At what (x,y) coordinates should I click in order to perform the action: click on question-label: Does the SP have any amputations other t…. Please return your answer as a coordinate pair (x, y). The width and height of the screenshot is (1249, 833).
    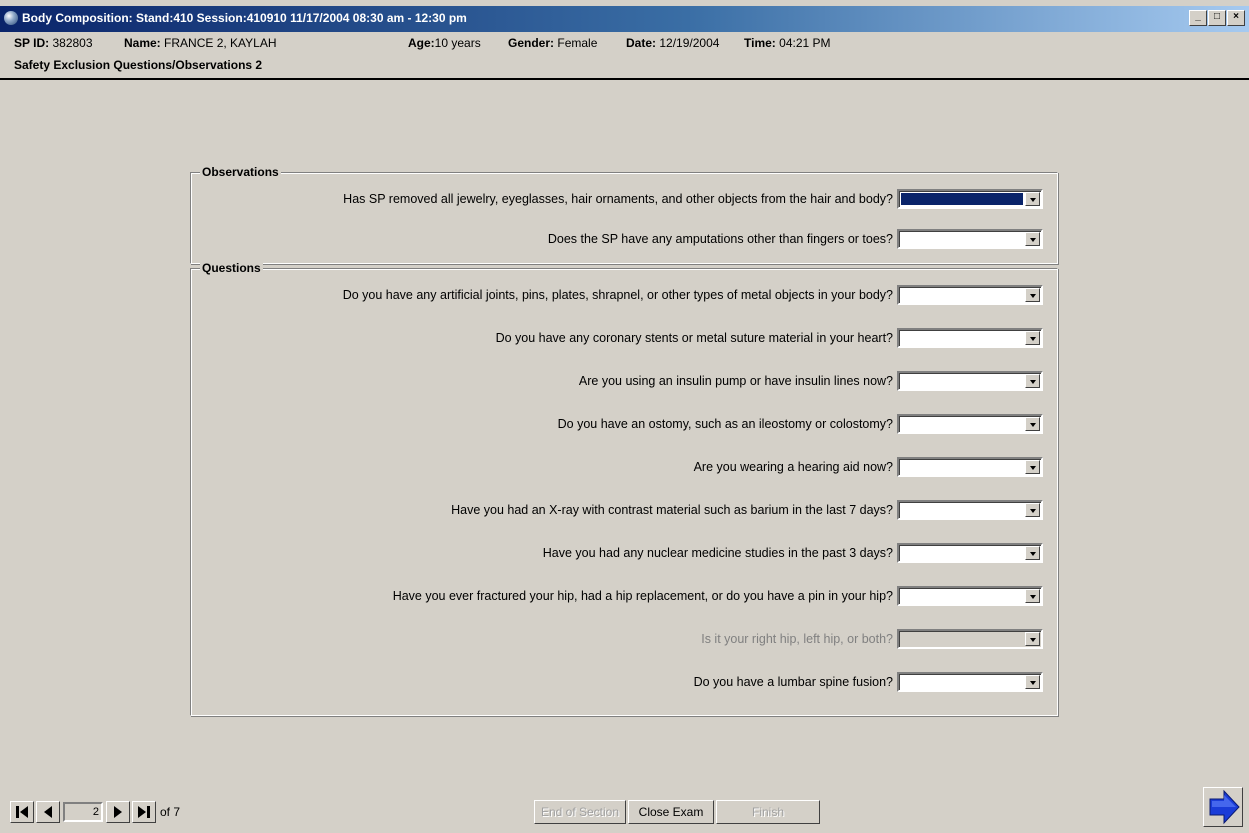
    Looking at the image, I should click on (720, 239).